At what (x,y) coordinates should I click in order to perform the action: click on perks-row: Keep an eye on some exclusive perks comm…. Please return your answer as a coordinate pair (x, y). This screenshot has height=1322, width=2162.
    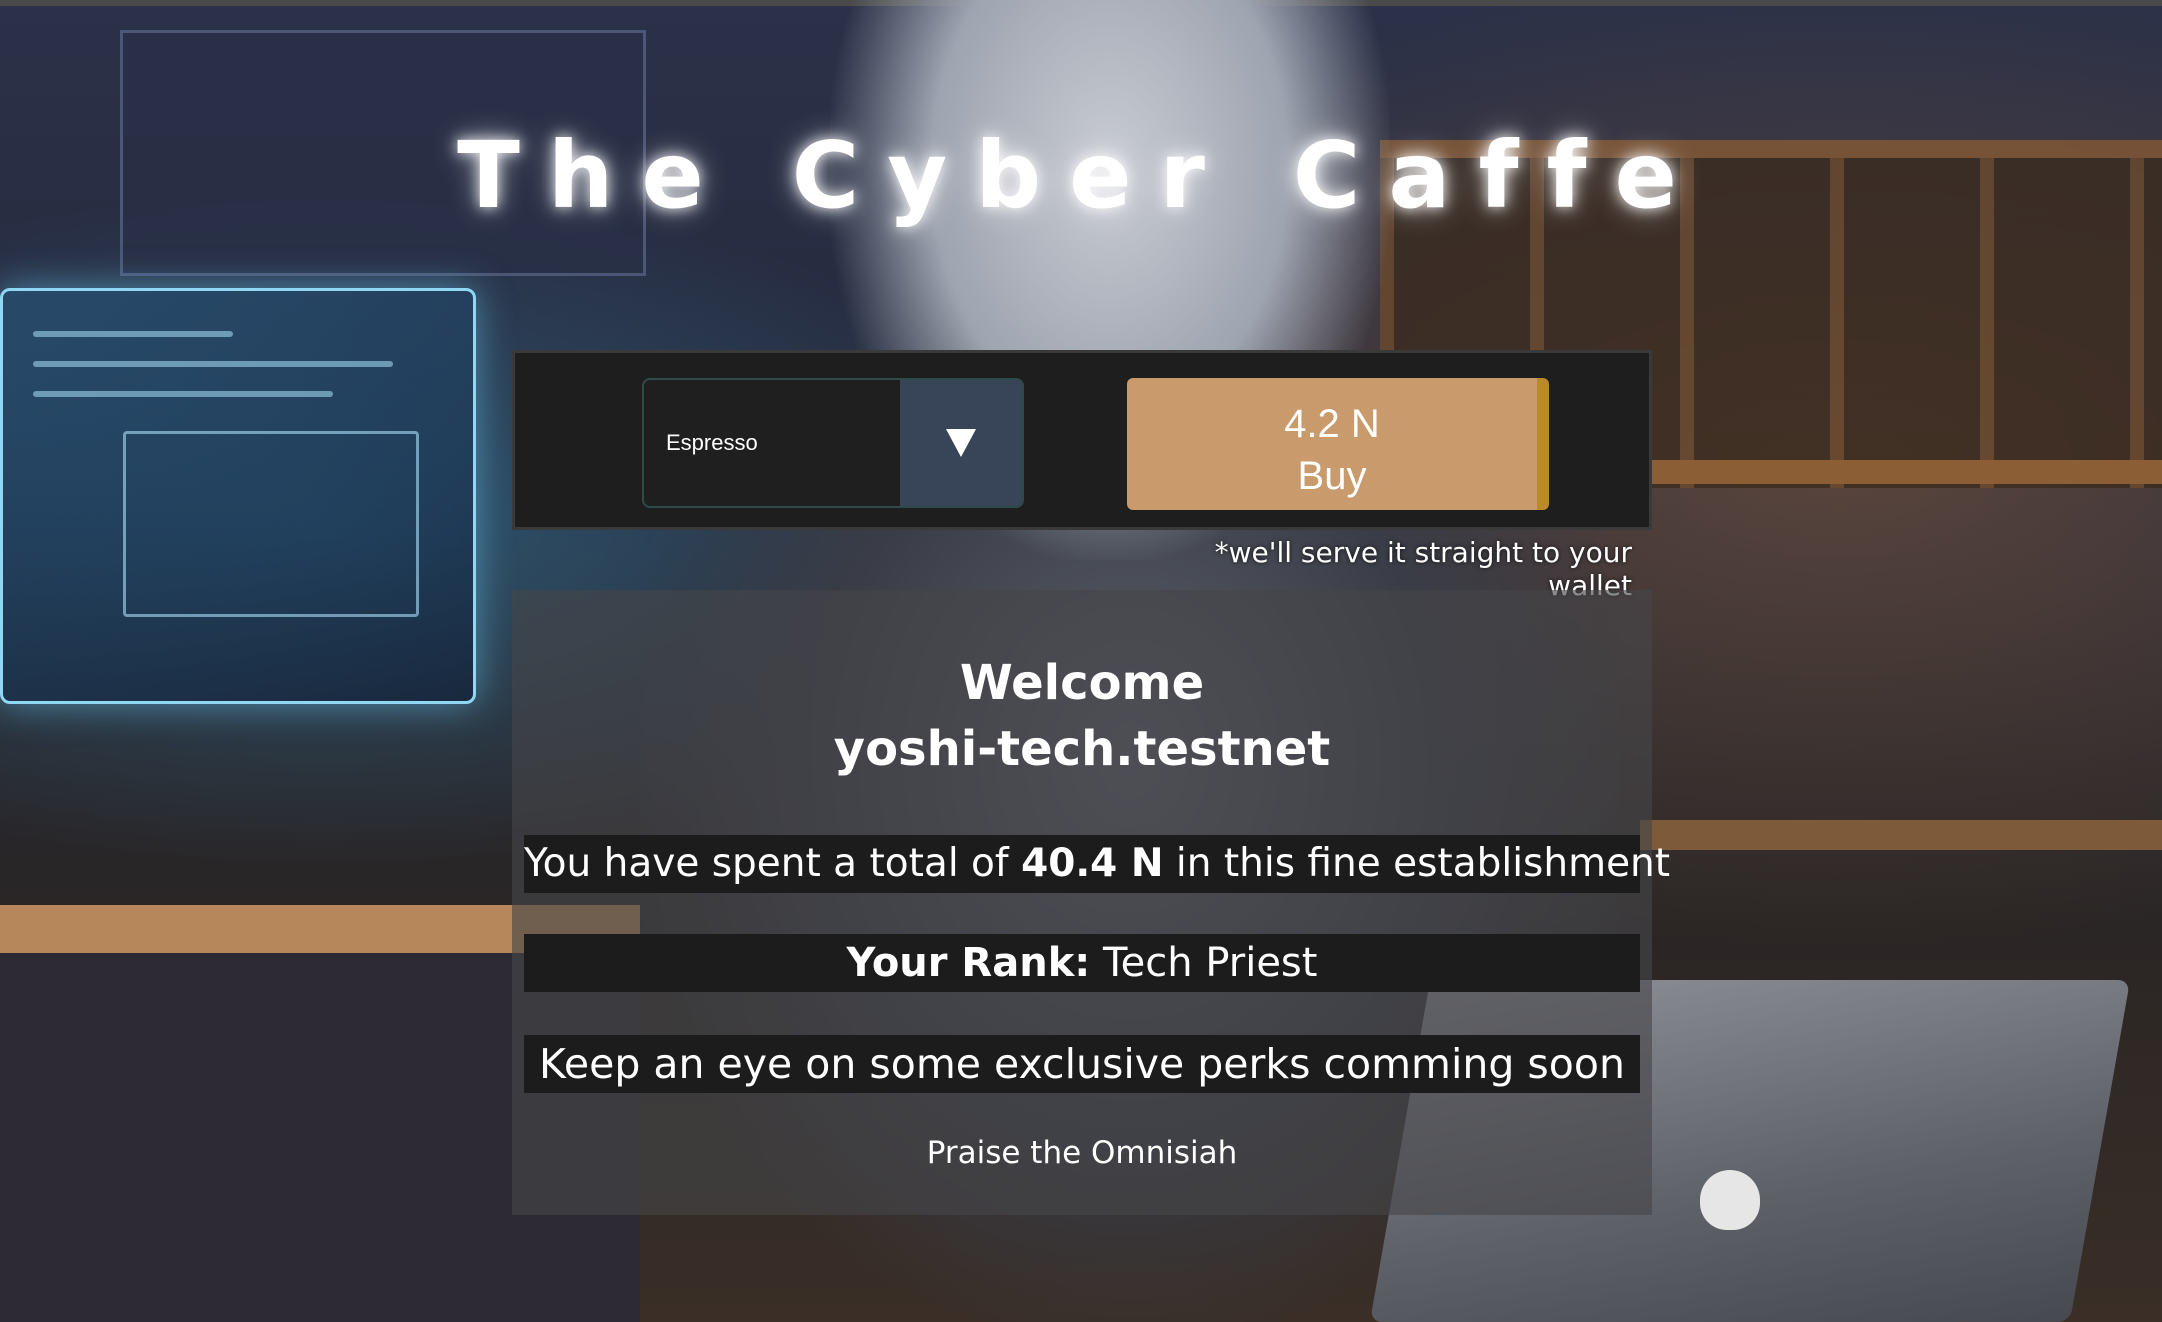
    Looking at the image, I should click on (1082, 1064).